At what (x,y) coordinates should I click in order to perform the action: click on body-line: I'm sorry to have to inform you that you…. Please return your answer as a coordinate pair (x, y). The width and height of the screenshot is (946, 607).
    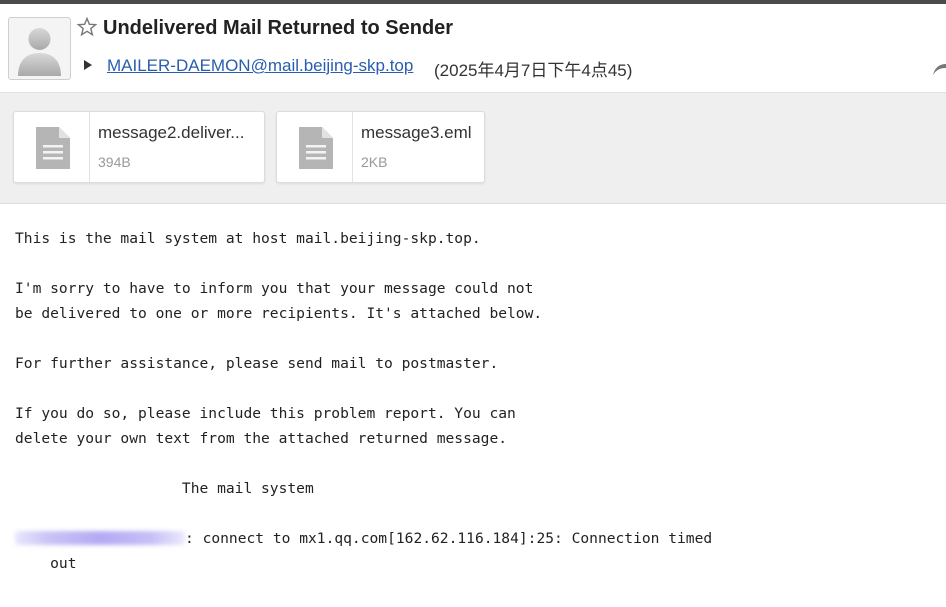
    Looking at the image, I should click on (274, 288).